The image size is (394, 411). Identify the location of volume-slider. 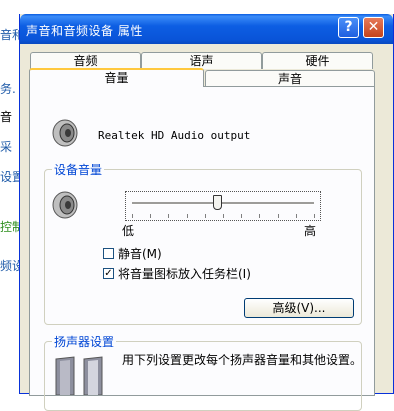
(223, 206).